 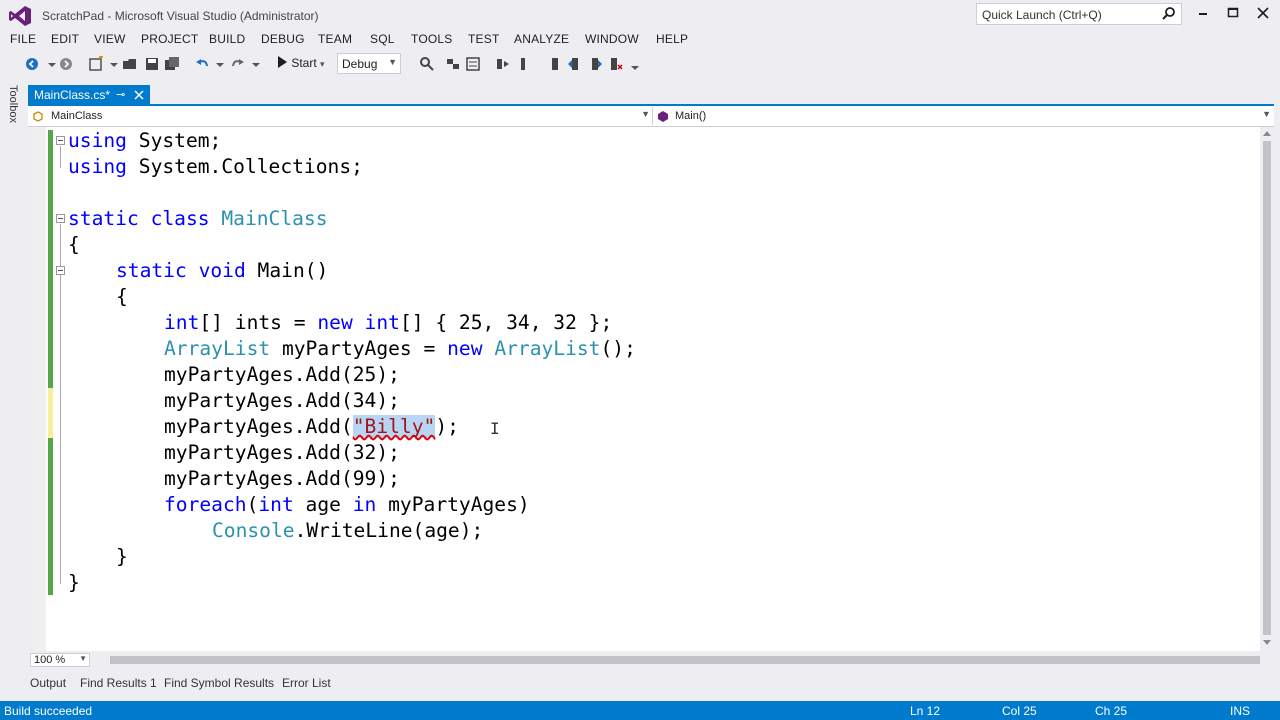 I want to click on step-over-icon, so click(x=503, y=64).